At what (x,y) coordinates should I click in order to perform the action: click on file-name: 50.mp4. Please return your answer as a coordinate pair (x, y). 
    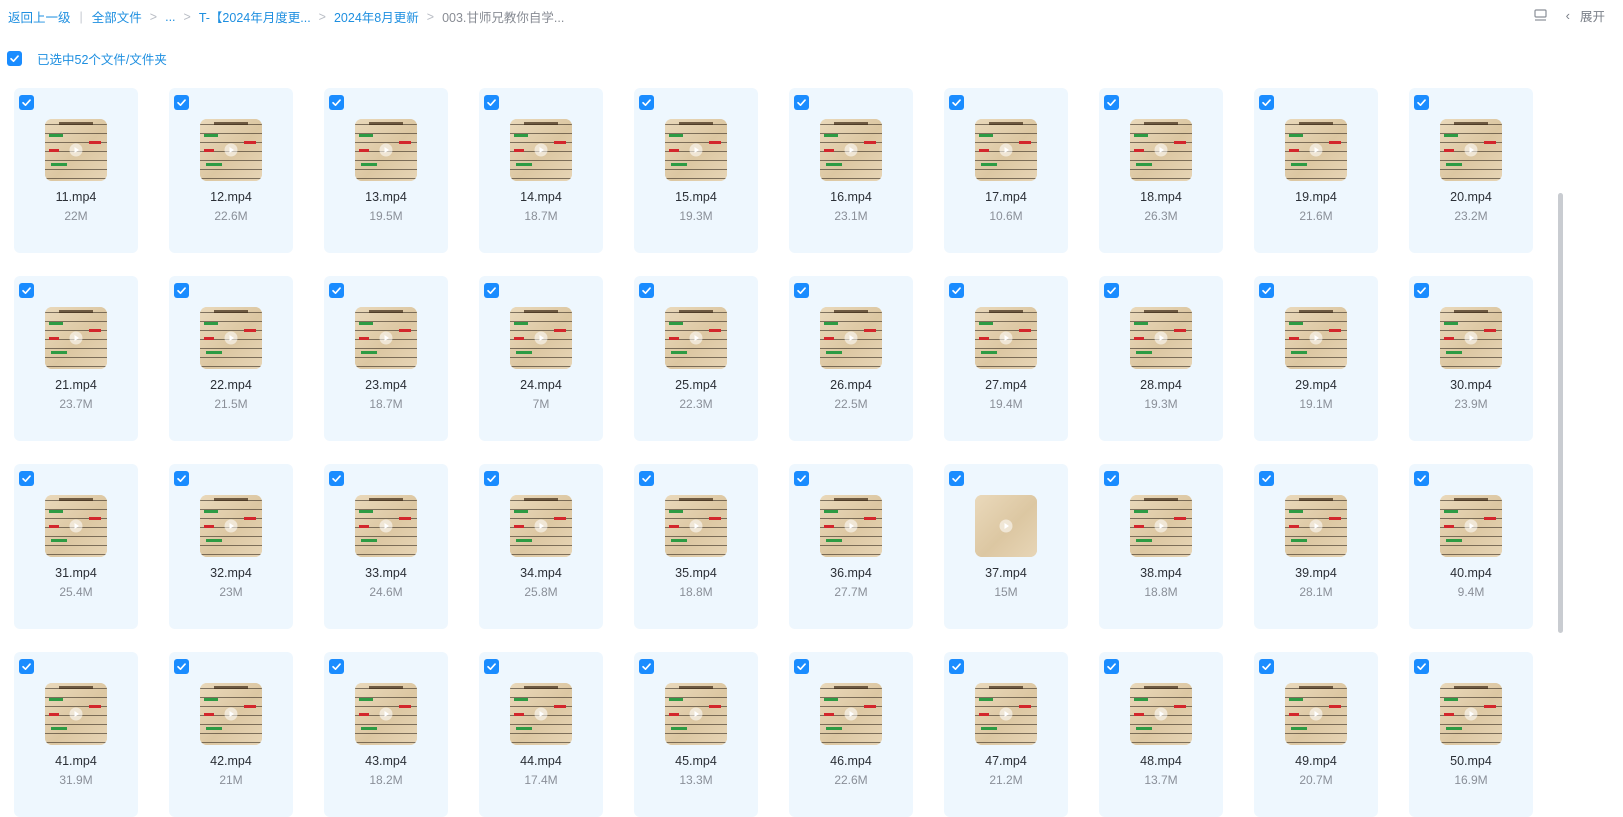
    Looking at the image, I should click on (1471, 761).